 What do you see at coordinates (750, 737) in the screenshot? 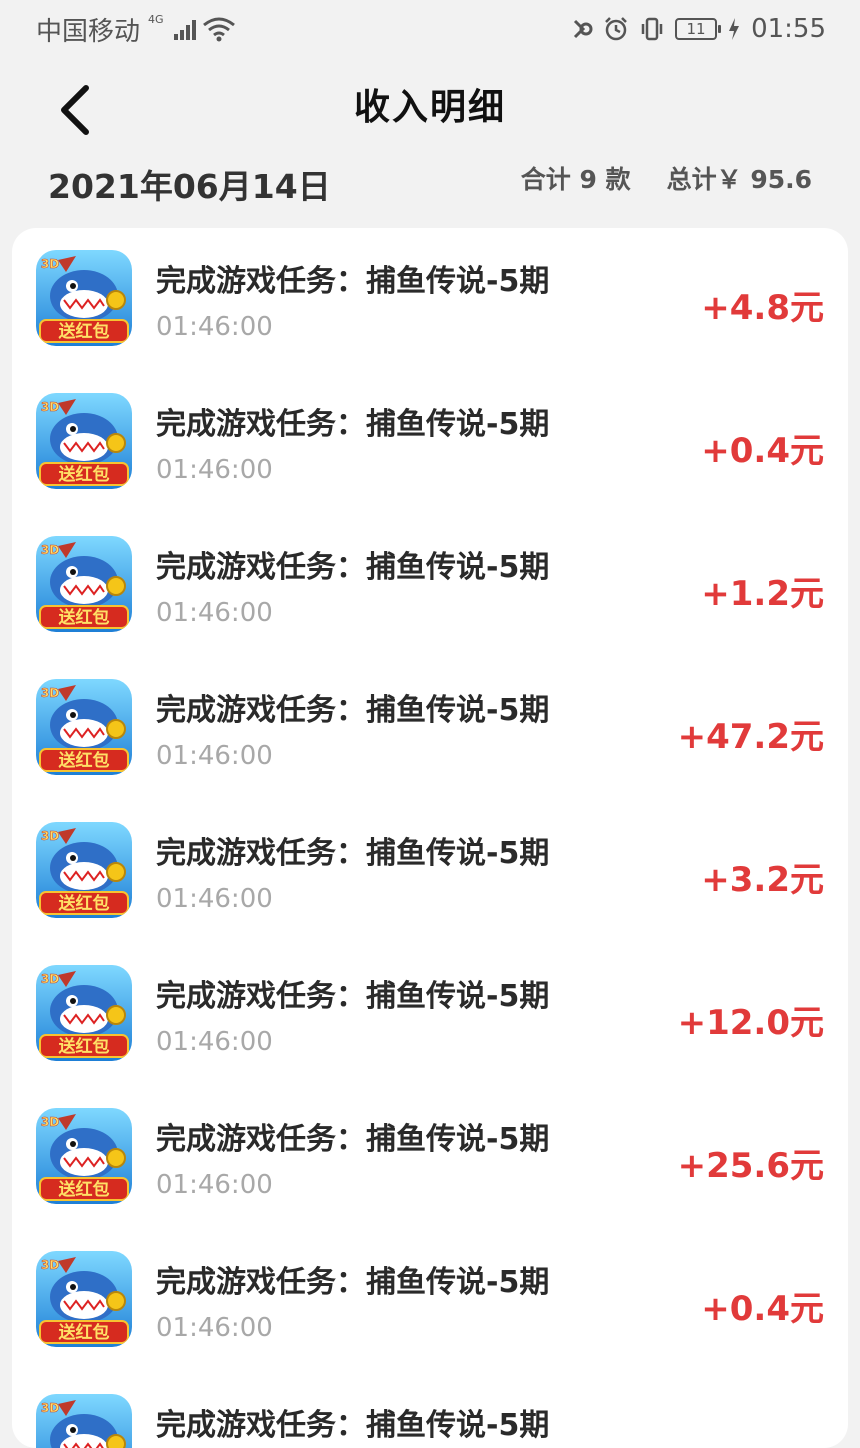
I see `item-amount: +47.2元` at bounding box center [750, 737].